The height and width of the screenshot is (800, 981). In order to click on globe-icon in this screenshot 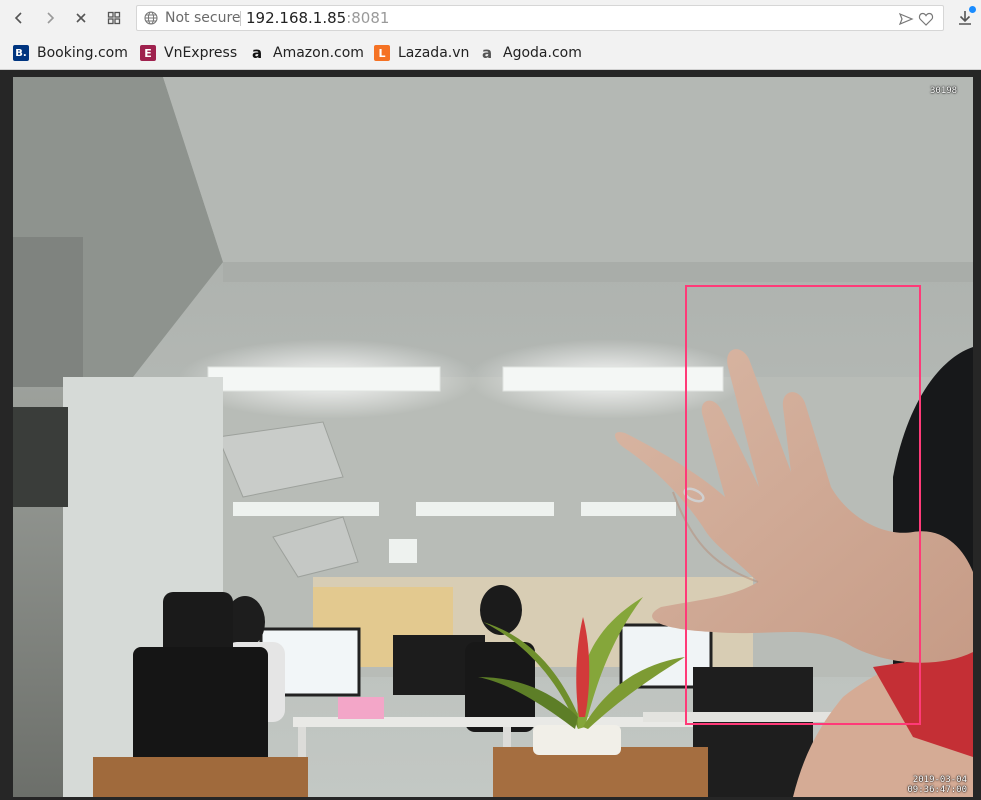, I will do `click(151, 18)`.